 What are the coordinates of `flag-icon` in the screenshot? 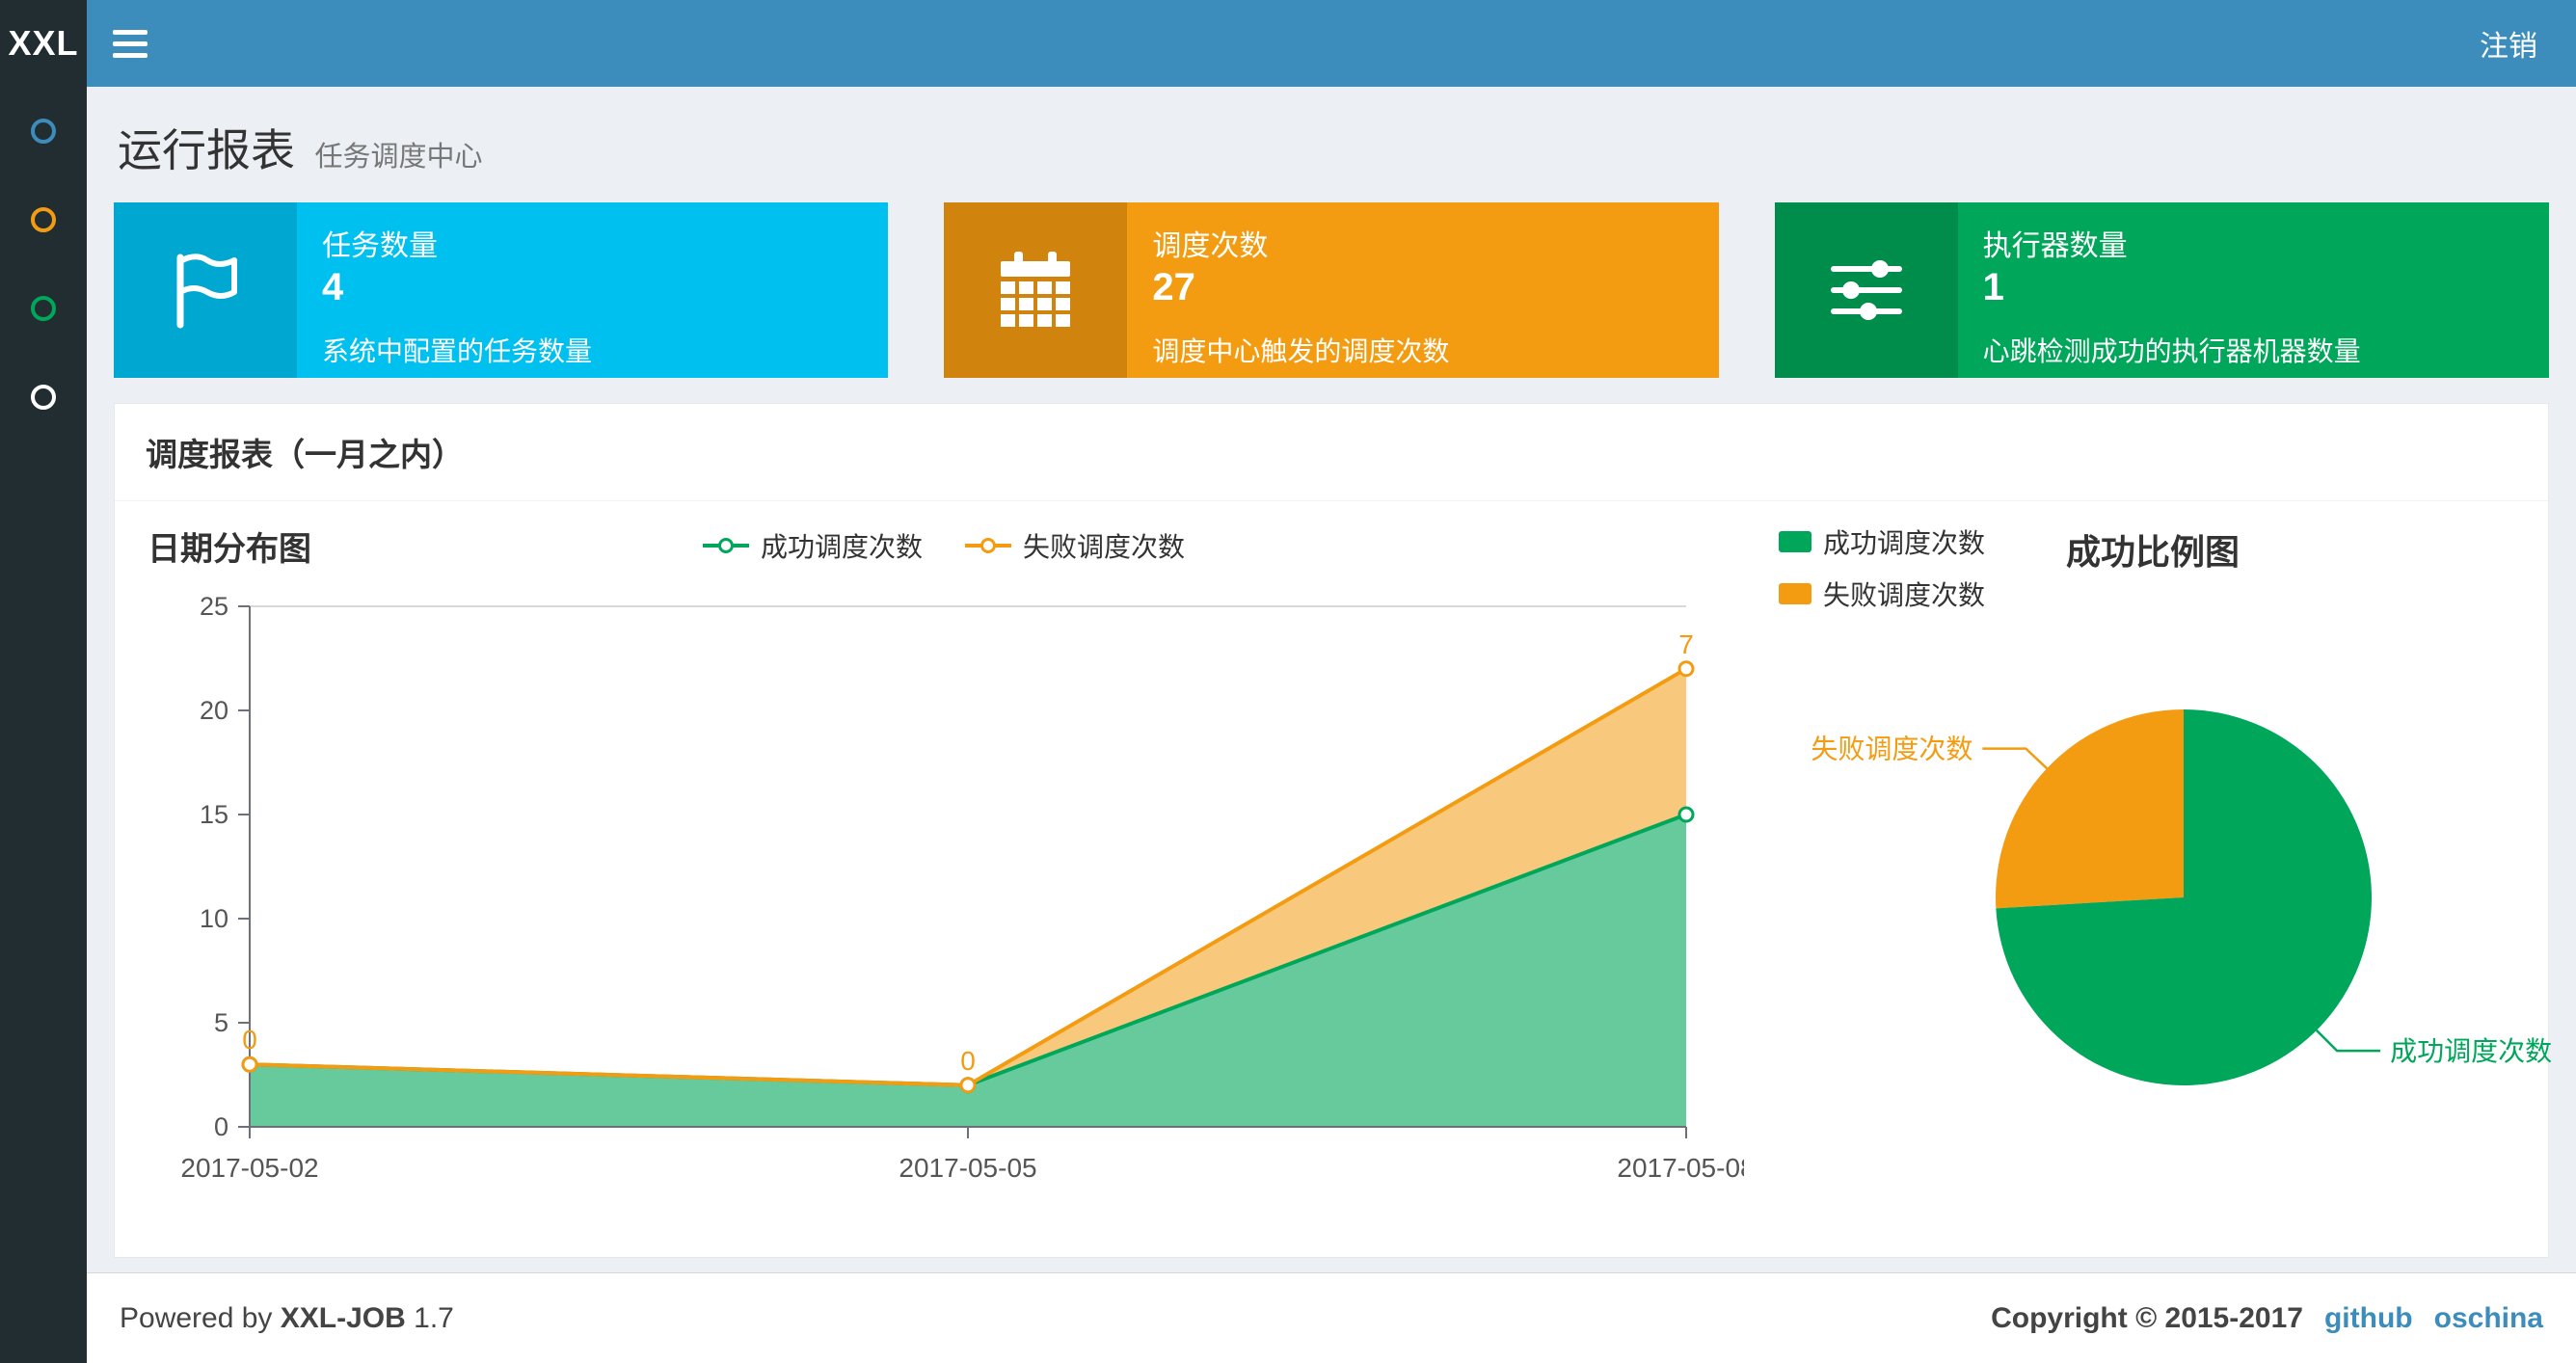 It's located at (206, 290).